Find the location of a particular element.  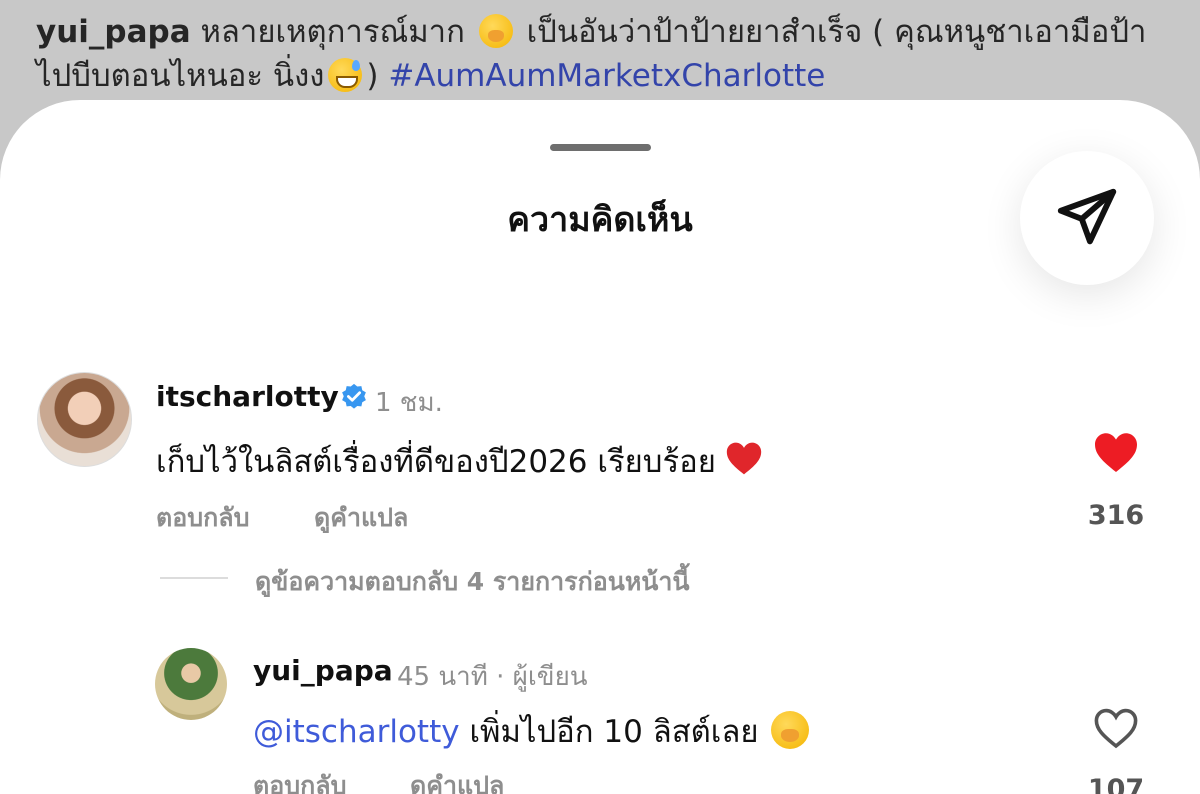

comment-meta: 45 นาที · ผู้เขียน is located at coordinates (492, 676).